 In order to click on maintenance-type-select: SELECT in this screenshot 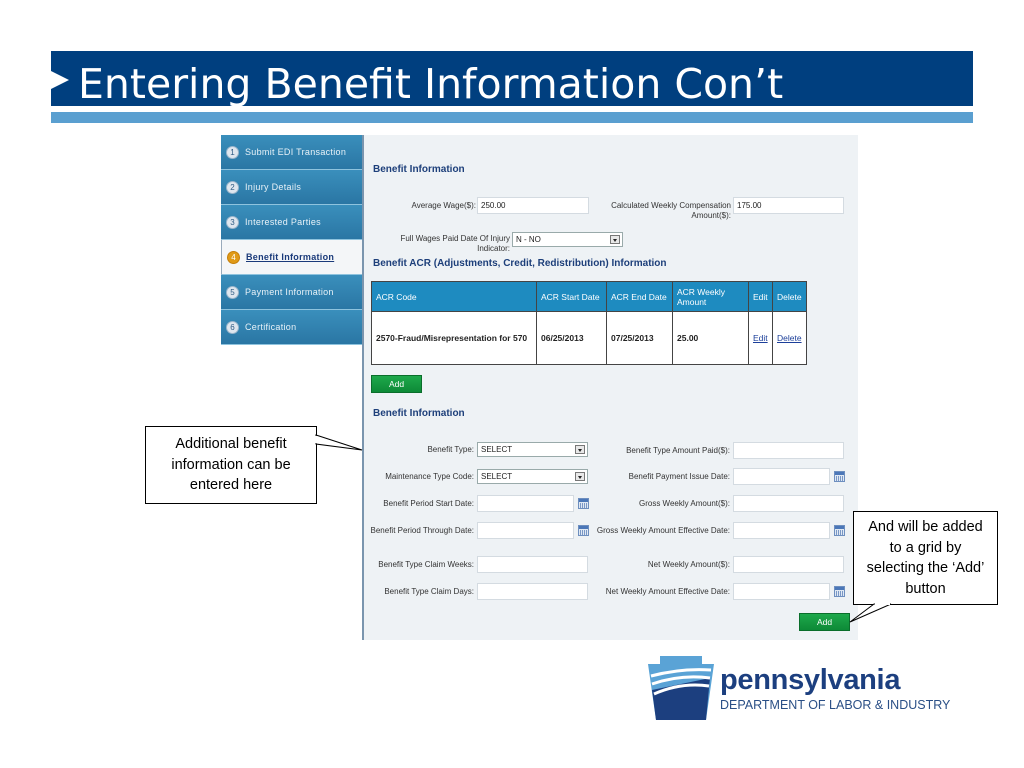, I will do `click(532, 476)`.